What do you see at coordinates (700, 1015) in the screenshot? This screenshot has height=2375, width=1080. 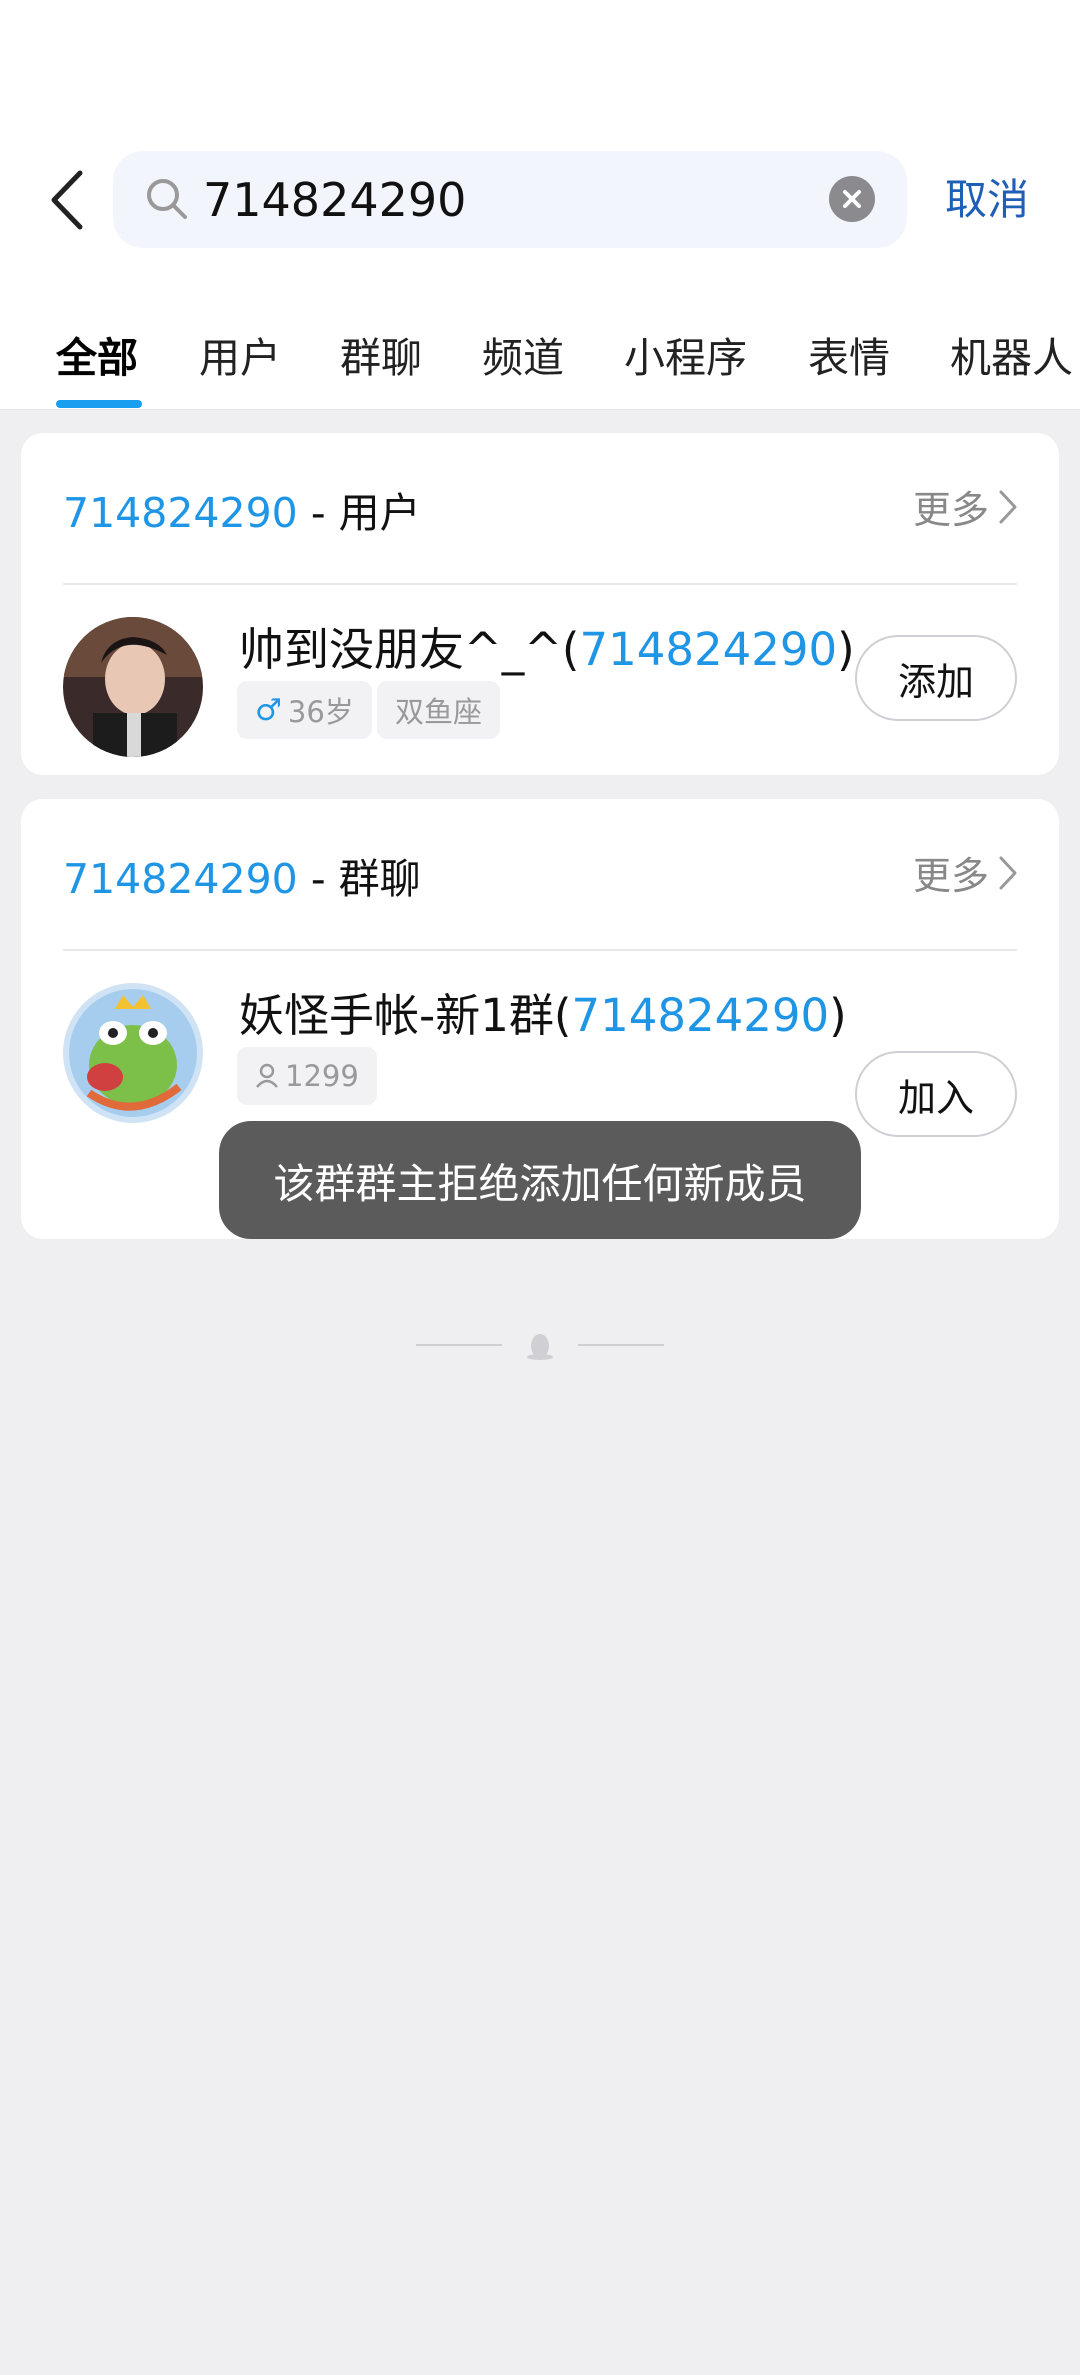 I see `group-name-id: 714824290` at bounding box center [700, 1015].